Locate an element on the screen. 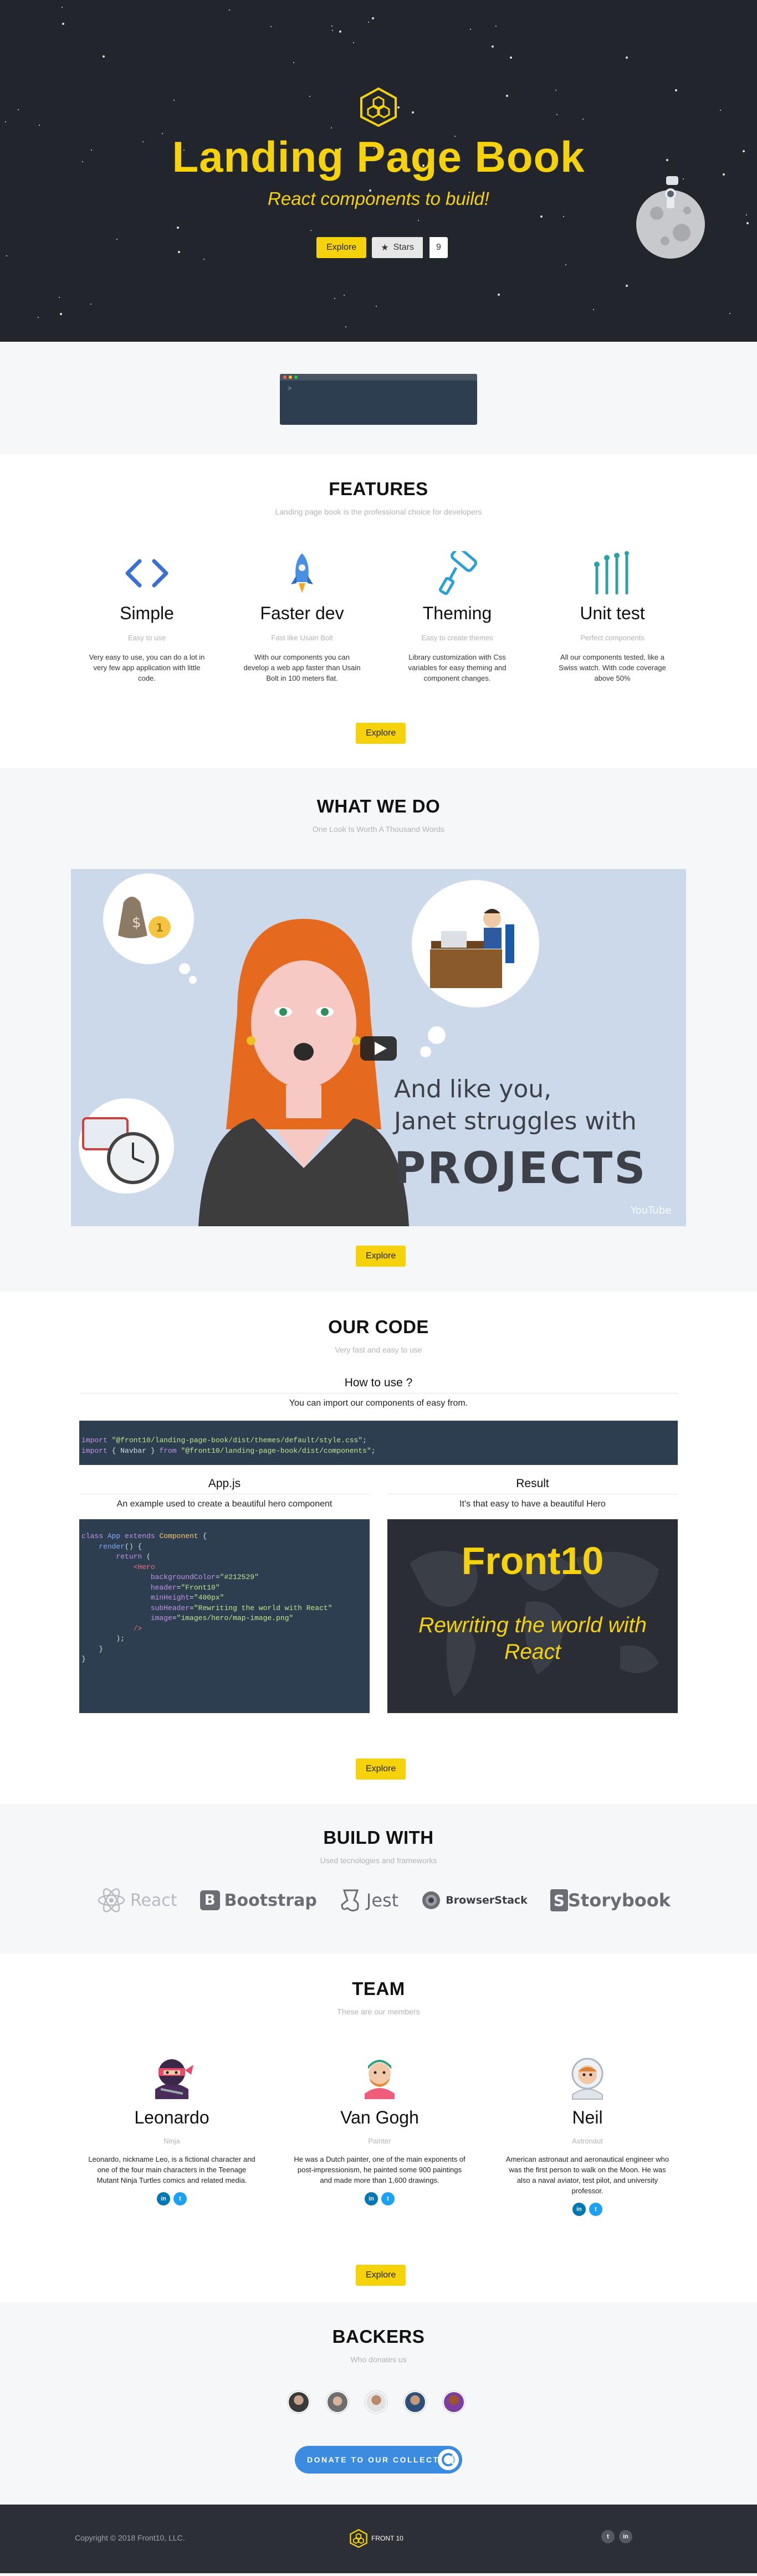 This screenshot has width=757, height=2576. astronaut-avatar-icon is located at coordinates (587, 2076).